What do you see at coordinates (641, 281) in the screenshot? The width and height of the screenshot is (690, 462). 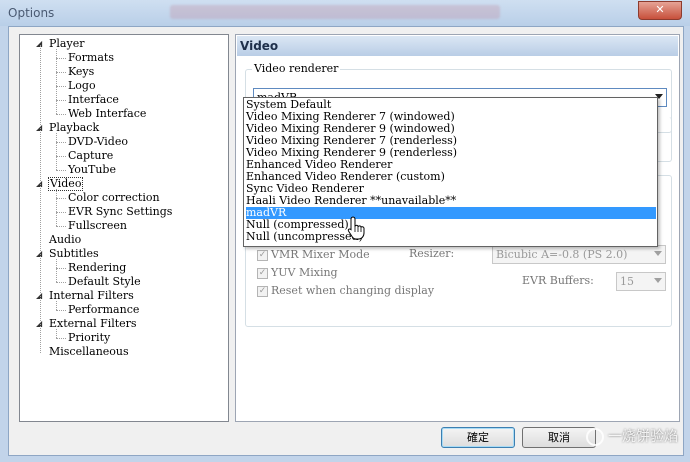 I see `evr-buffers-select: 15` at bounding box center [641, 281].